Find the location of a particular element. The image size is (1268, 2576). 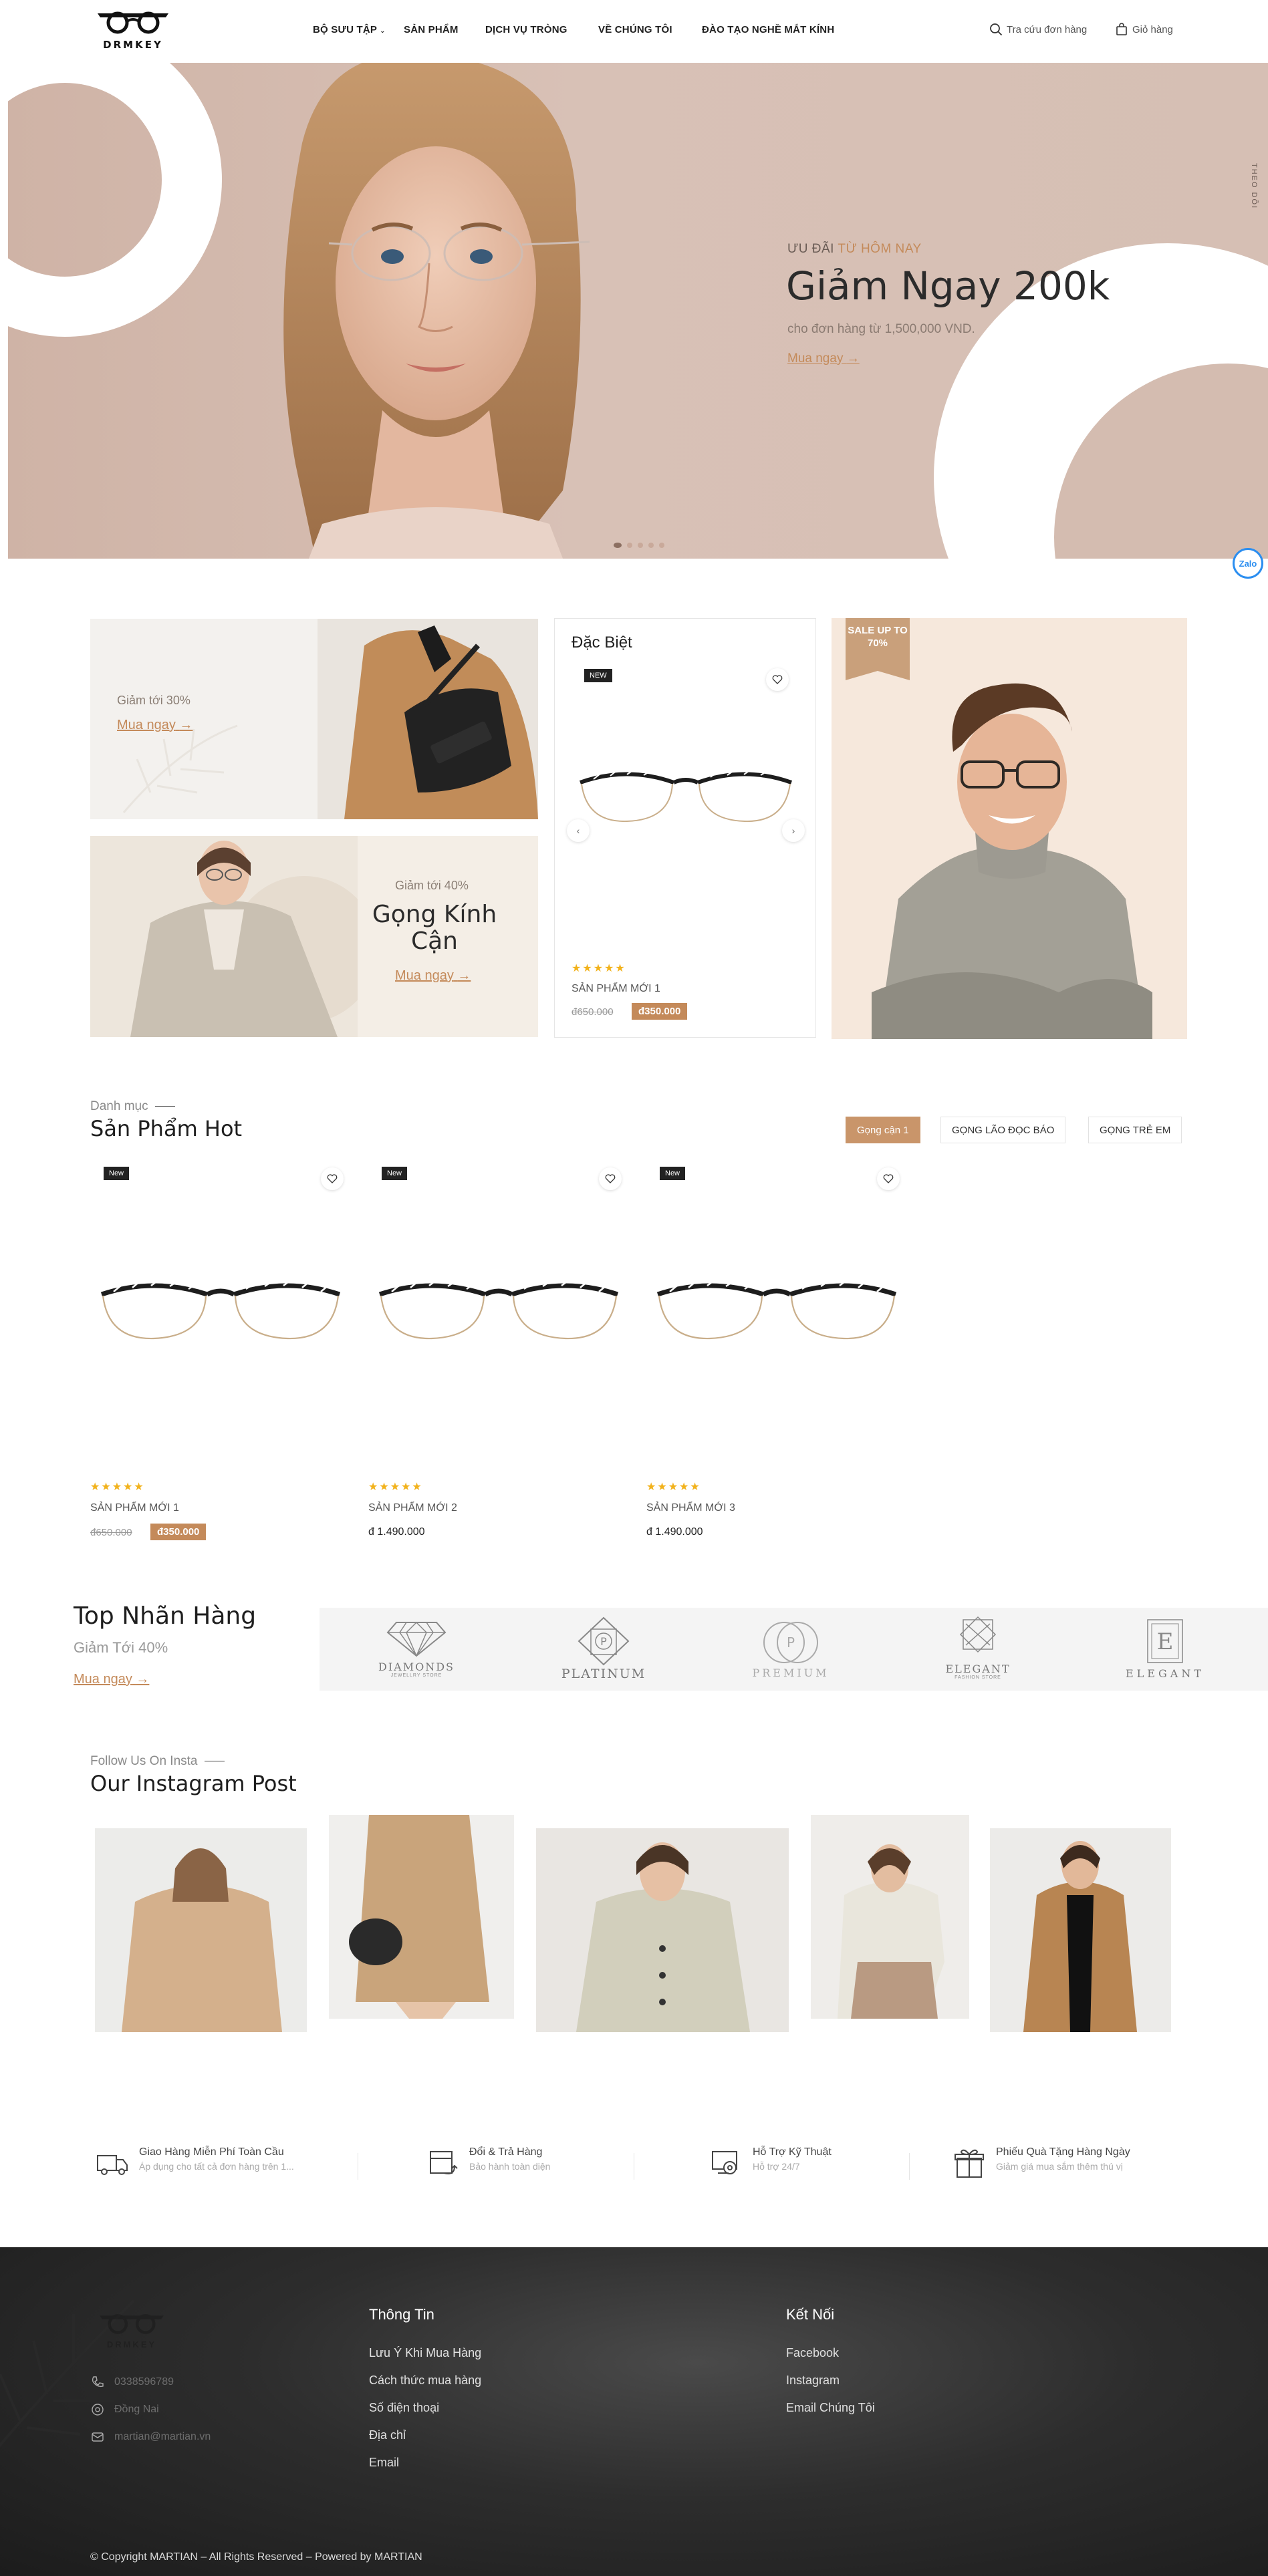

brand-elegant-name: ELEGANT is located at coordinates (978, 1669).